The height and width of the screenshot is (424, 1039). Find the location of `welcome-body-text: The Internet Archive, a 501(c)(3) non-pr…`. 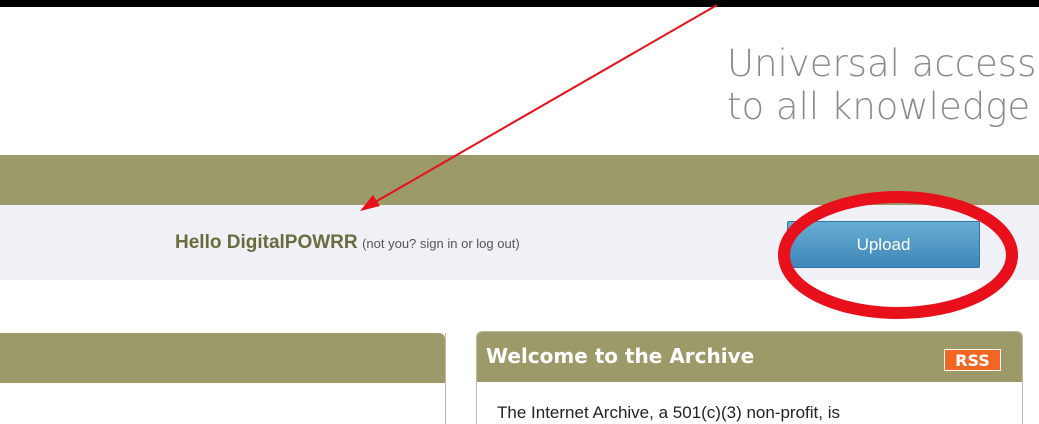

welcome-body-text: The Internet Archive, a 501(c)(3) non-pr… is located at coordinates (668, 412).